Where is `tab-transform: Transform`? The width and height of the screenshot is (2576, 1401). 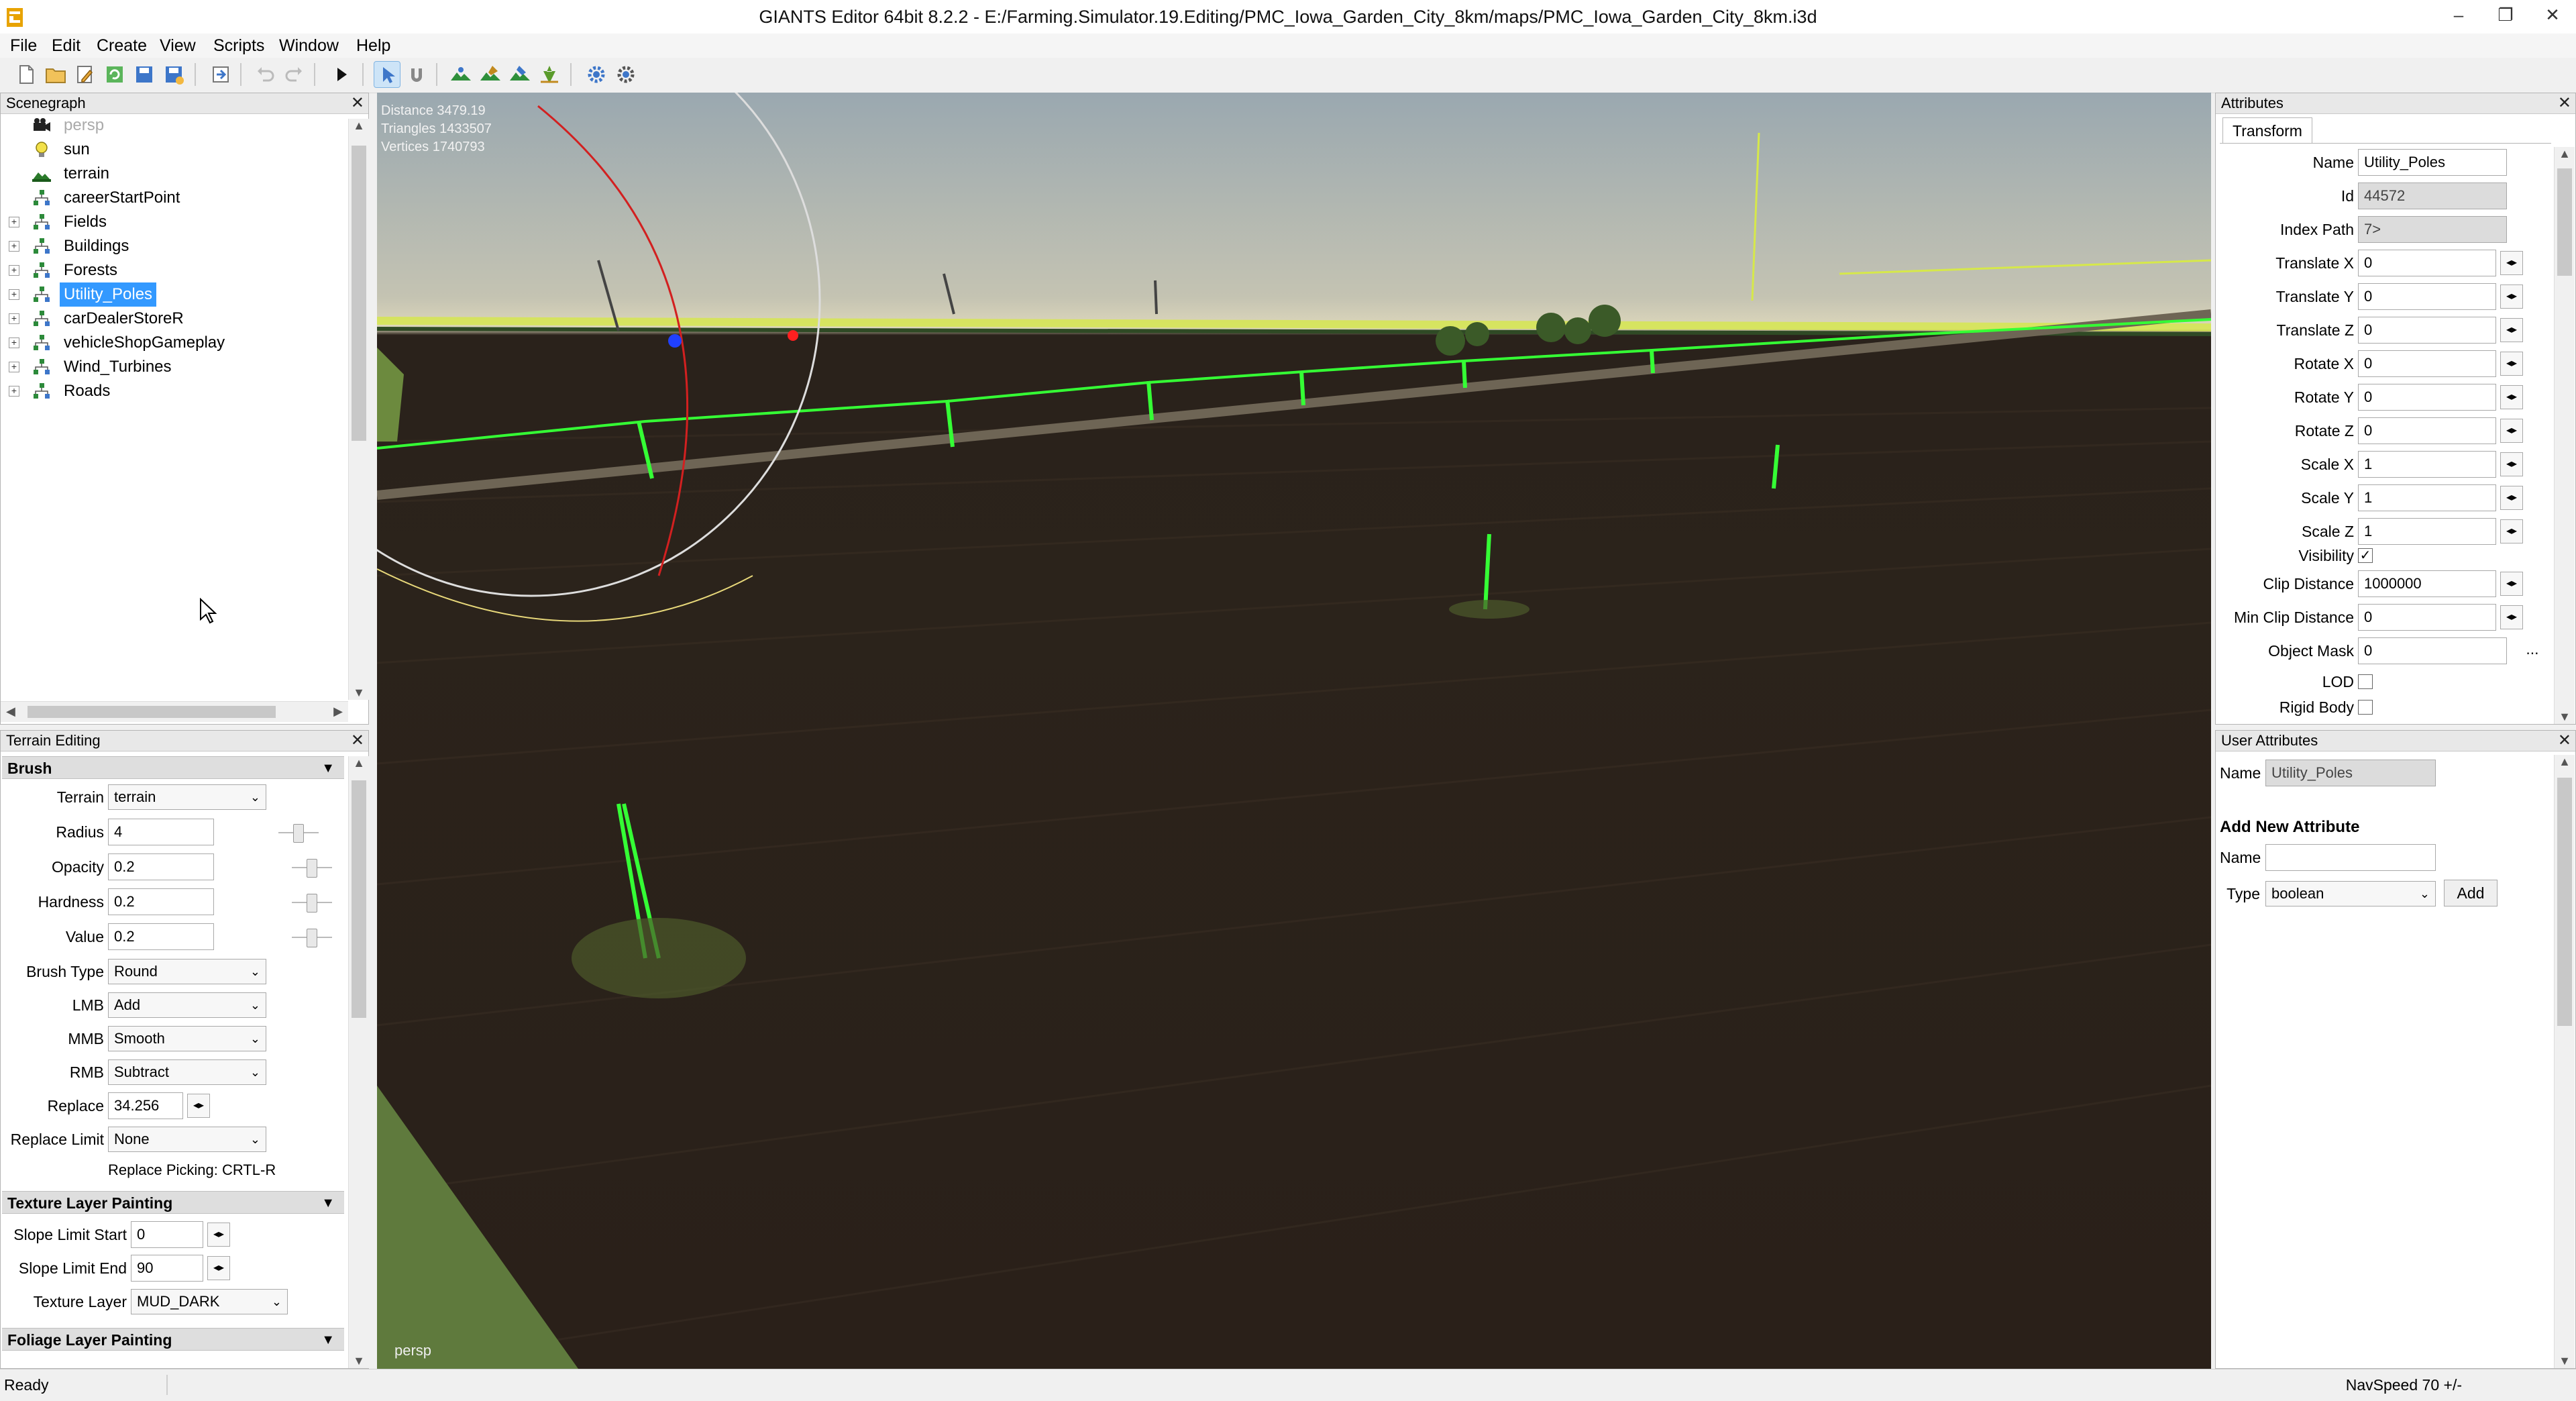 tab-transform: Transform is located at coordinates (2267, 130).